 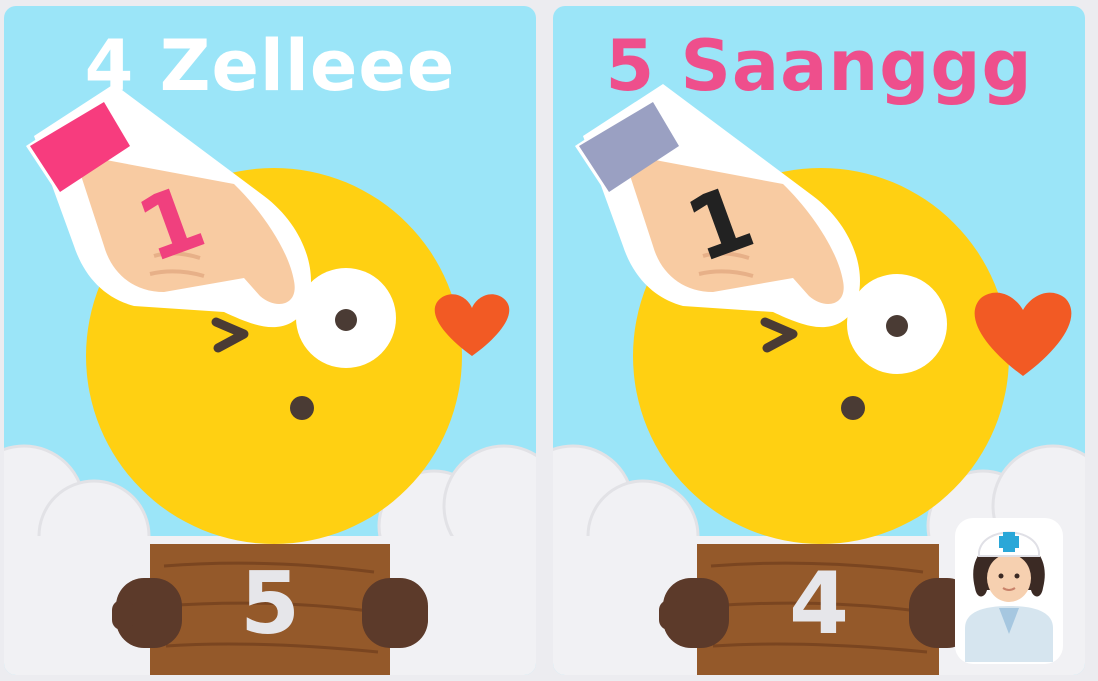 What do you see at coordinates (819, 66) in the screenshot?
I see `player-name: 5 Saanggg` at bounding box center [819, 66].